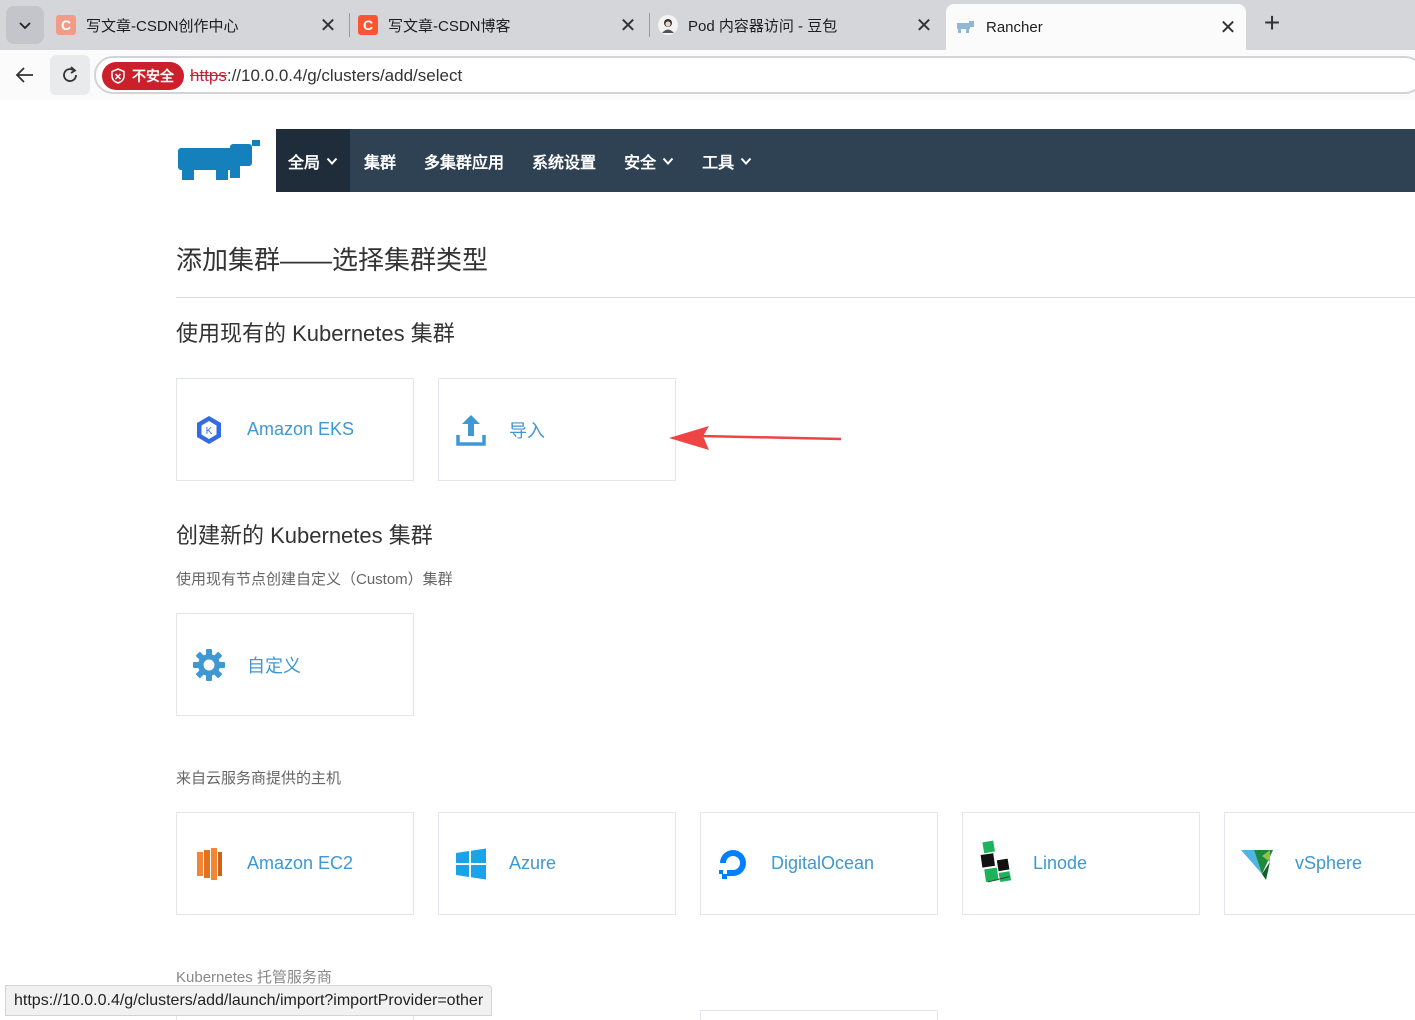 The height and width of the screenshot is (1020, 1415). What do you see at coordinates (259, 778) in the screenshot?
I see `cloud-subtitle: 来自云服务商提供的主机` at bounding box center [259, 778].